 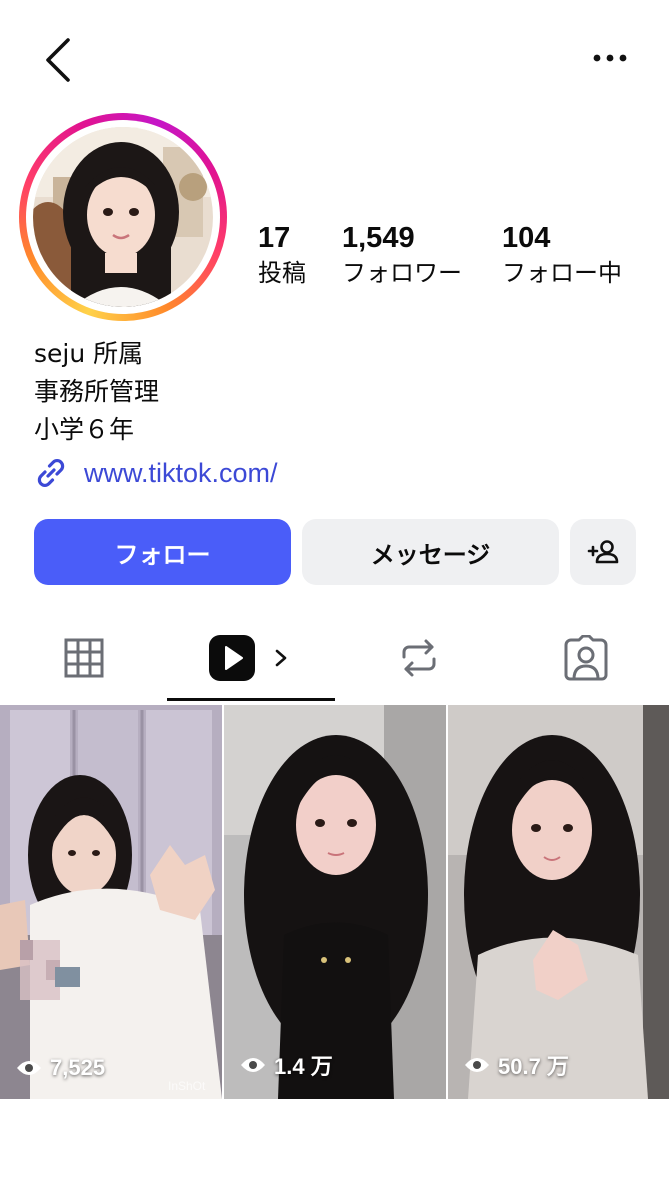 What do you see at coordinates (251, 699) in the screenshot?
I see `active-tab-indicator` at bounding box center [251, 699].